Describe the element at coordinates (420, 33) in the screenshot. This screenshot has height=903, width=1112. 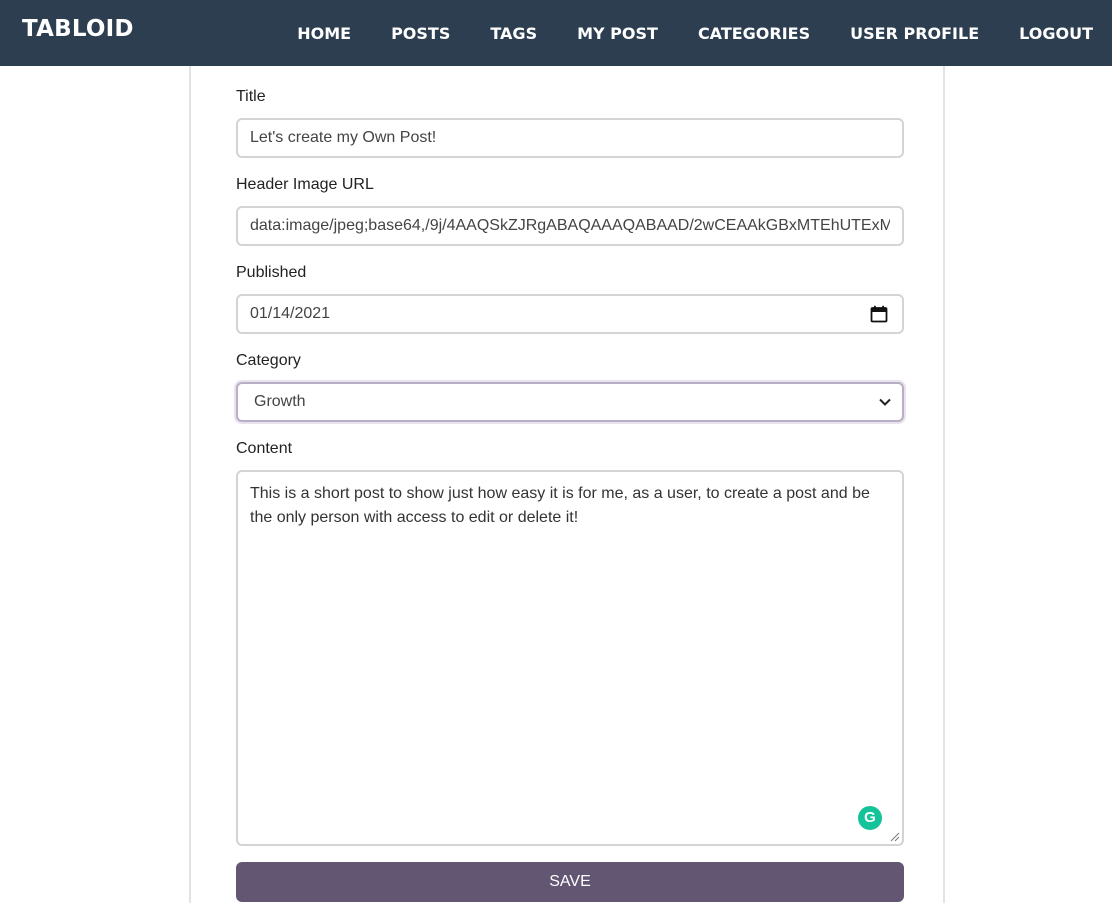
I see `nav-posts-link: POSTS` at that location.